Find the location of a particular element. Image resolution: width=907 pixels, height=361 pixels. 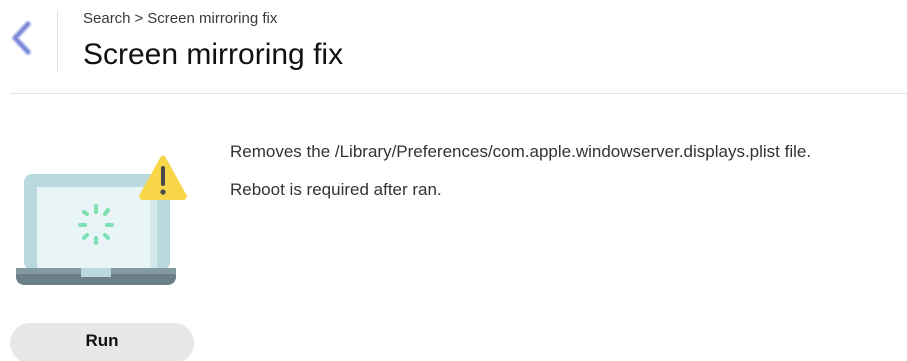

page-title: Screen mirroring fix is located at coordinates (213, 54).